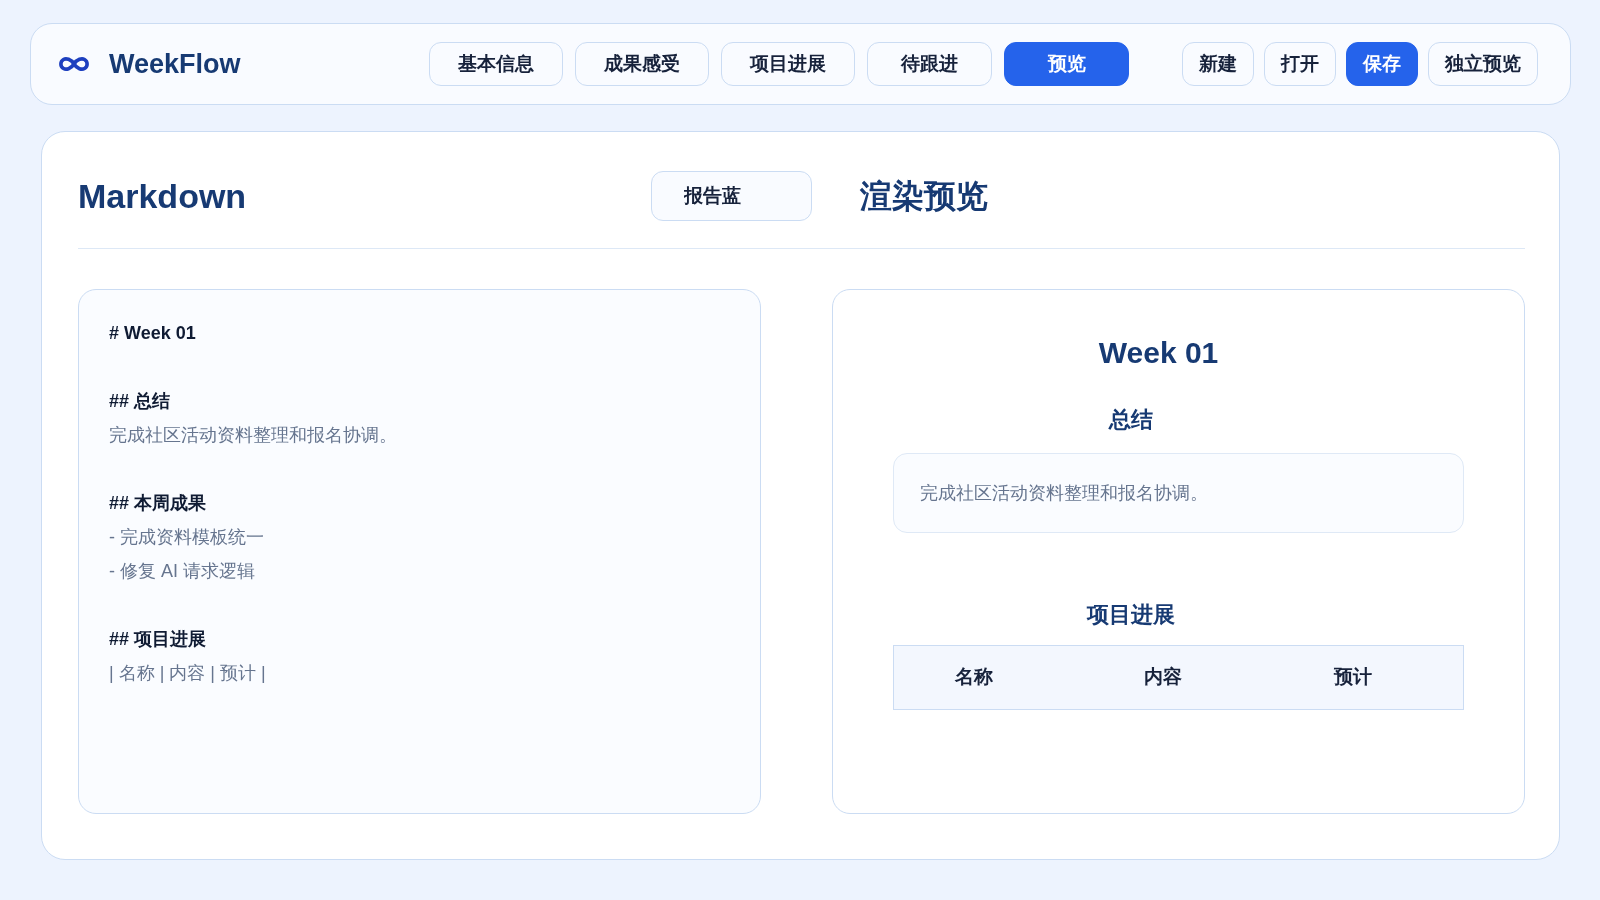 This screenshot has height=900, width=1600. What do you see at coordinates (924, 196) in the screenshot?
I see `preview-title: 渲染预览` at bounding box center [924, 196].